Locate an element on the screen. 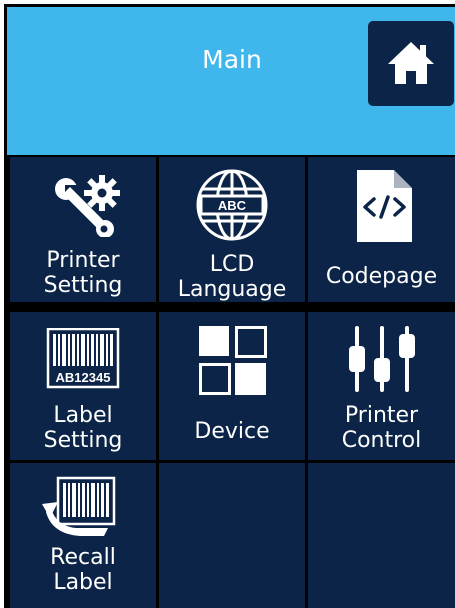  barcode-icon: AB12345 is located at coordinates (83, 358).